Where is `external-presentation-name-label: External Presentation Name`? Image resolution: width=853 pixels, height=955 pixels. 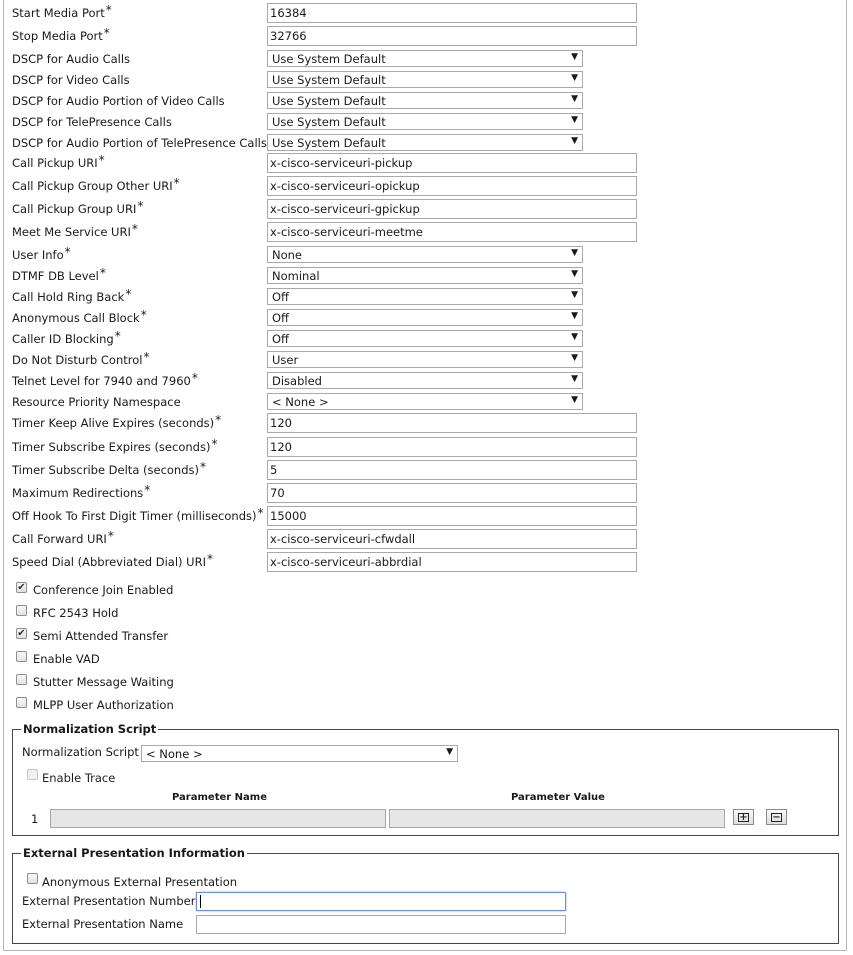 external-presentation-name-label: External Presentation Name is located at coordinates (103, 924).